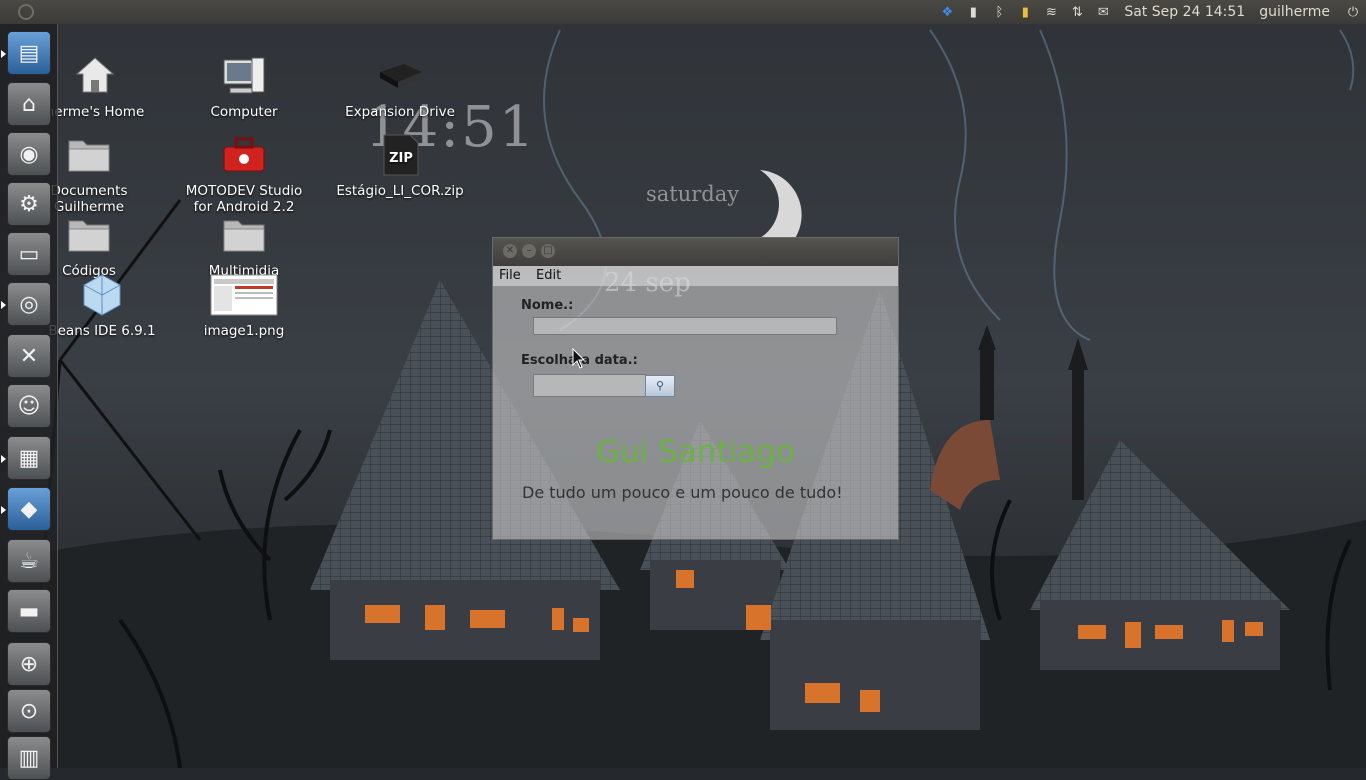 The height and width of the screenshot is (780, 1366). Describe the element at coordinates (244, 173) in the screenshot. I see `desktop-icon-motodev: MOTODEV Studio for Android 2.2` at that location.